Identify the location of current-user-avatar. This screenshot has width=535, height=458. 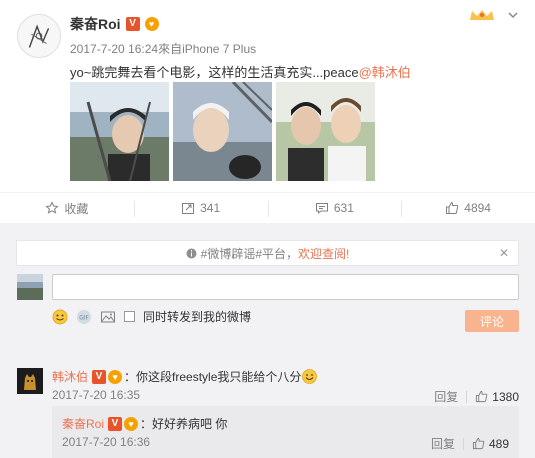
(30, 287).